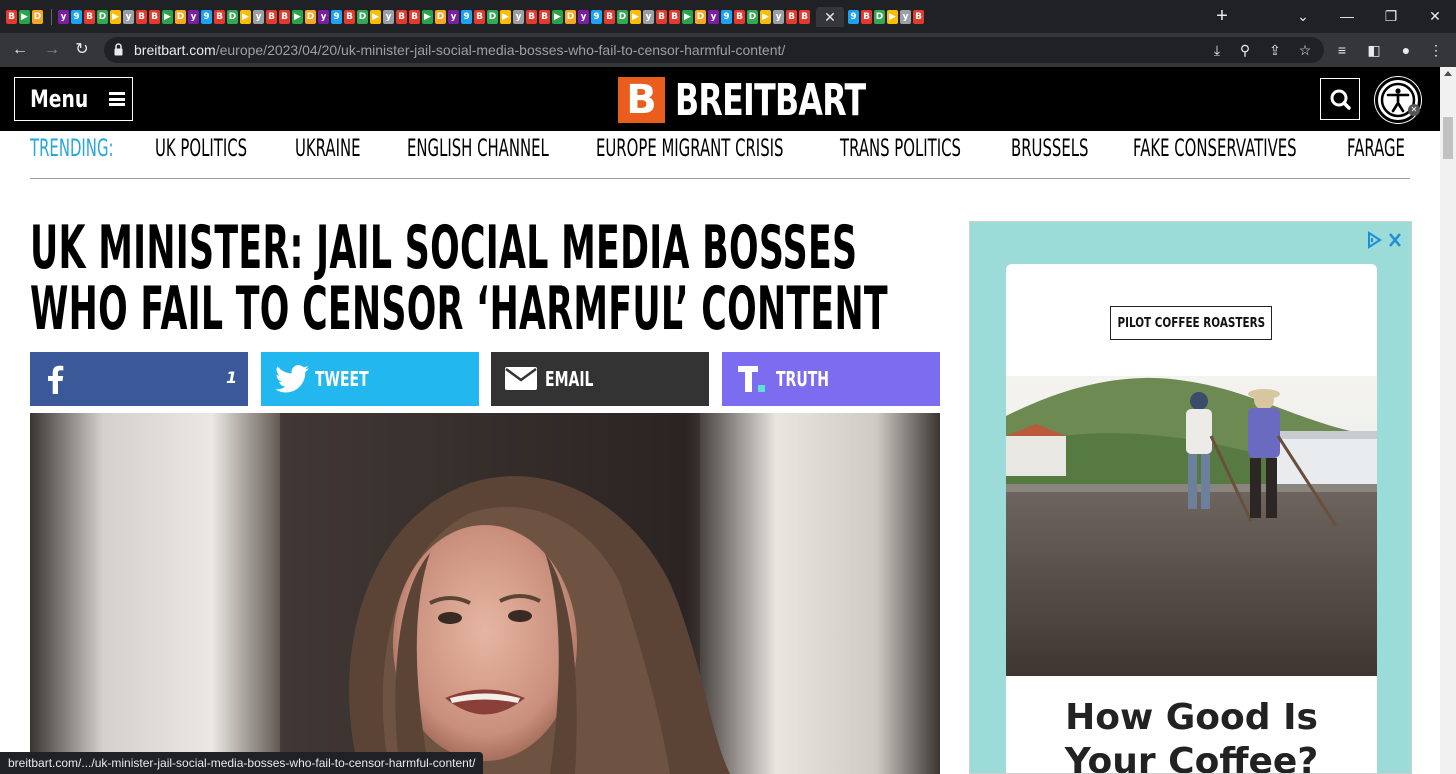 This screenshot has width=1456, height=774. What do you see at coordinates (1347, 16) in the screenshot?
I see `minimize-button: —` at bounding box center [1347, 16].